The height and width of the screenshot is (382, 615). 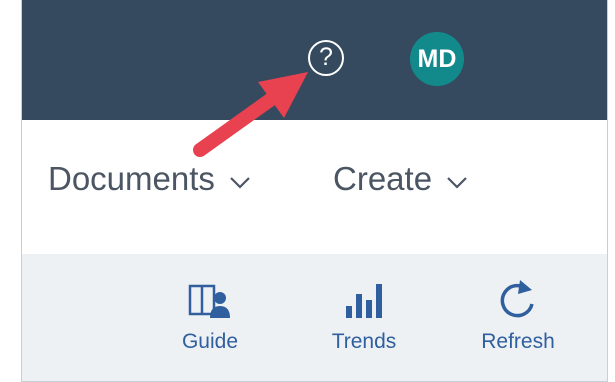 What do you see at coordinates (364, 341) in the screenshot?
I see `trends-label: Trends` at bounding box center [364, 341].